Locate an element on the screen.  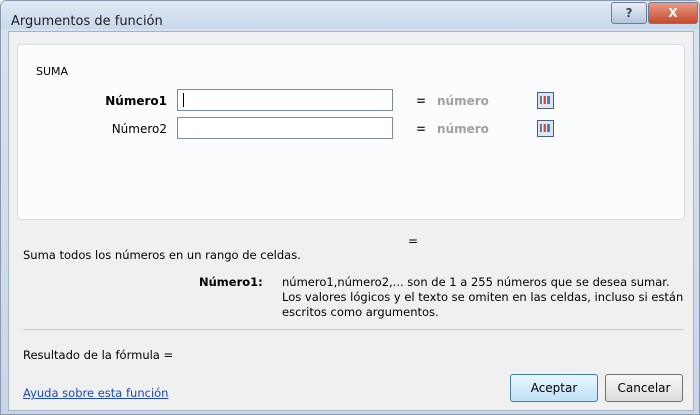
cancel-button: Cancelar is located at coordinates (644, 388).